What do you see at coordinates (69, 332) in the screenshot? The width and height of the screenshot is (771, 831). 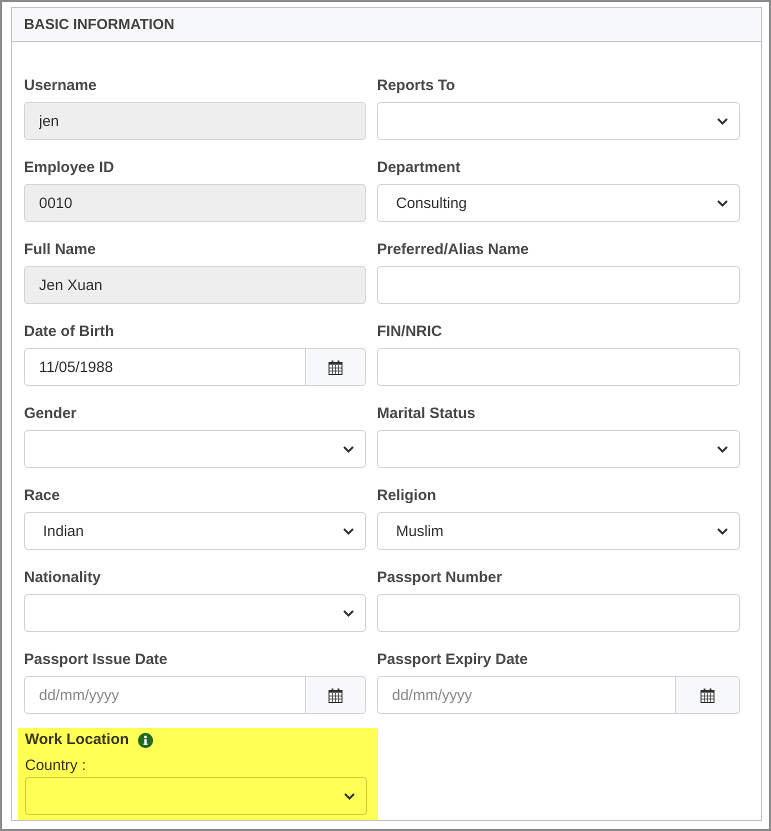 I see `field-label: Date of Birth` at bounding box center [69, 332].